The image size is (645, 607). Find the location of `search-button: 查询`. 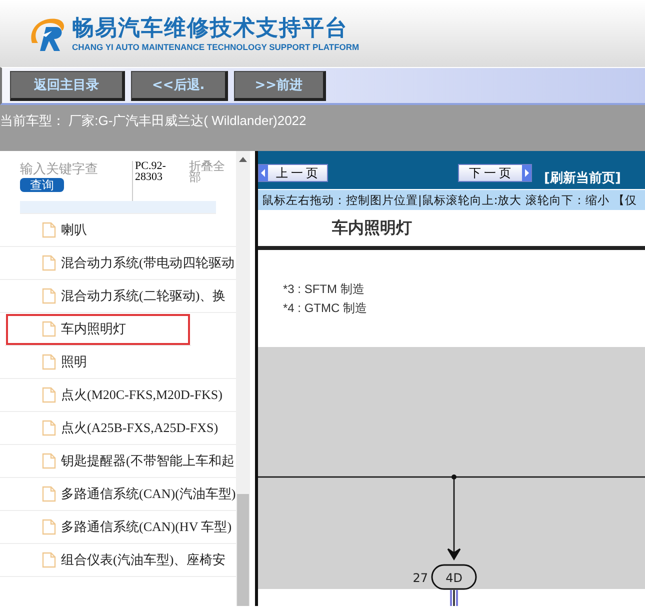

search-button: 查询 is located at coordinates (42, 185).